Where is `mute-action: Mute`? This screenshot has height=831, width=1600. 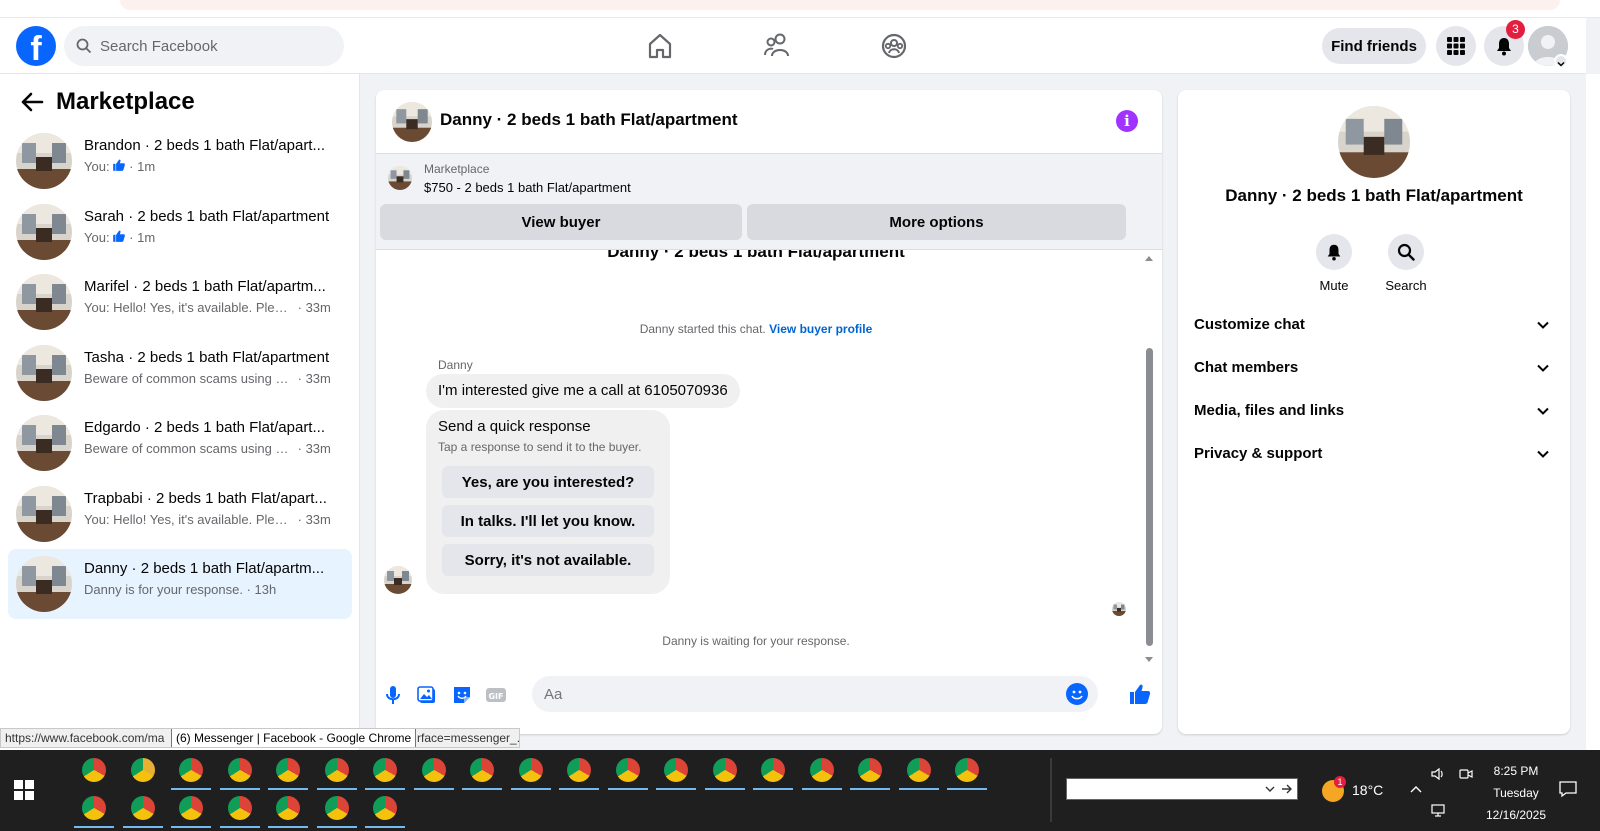 mute-action: Mute is located at coordinates (1334, 263).